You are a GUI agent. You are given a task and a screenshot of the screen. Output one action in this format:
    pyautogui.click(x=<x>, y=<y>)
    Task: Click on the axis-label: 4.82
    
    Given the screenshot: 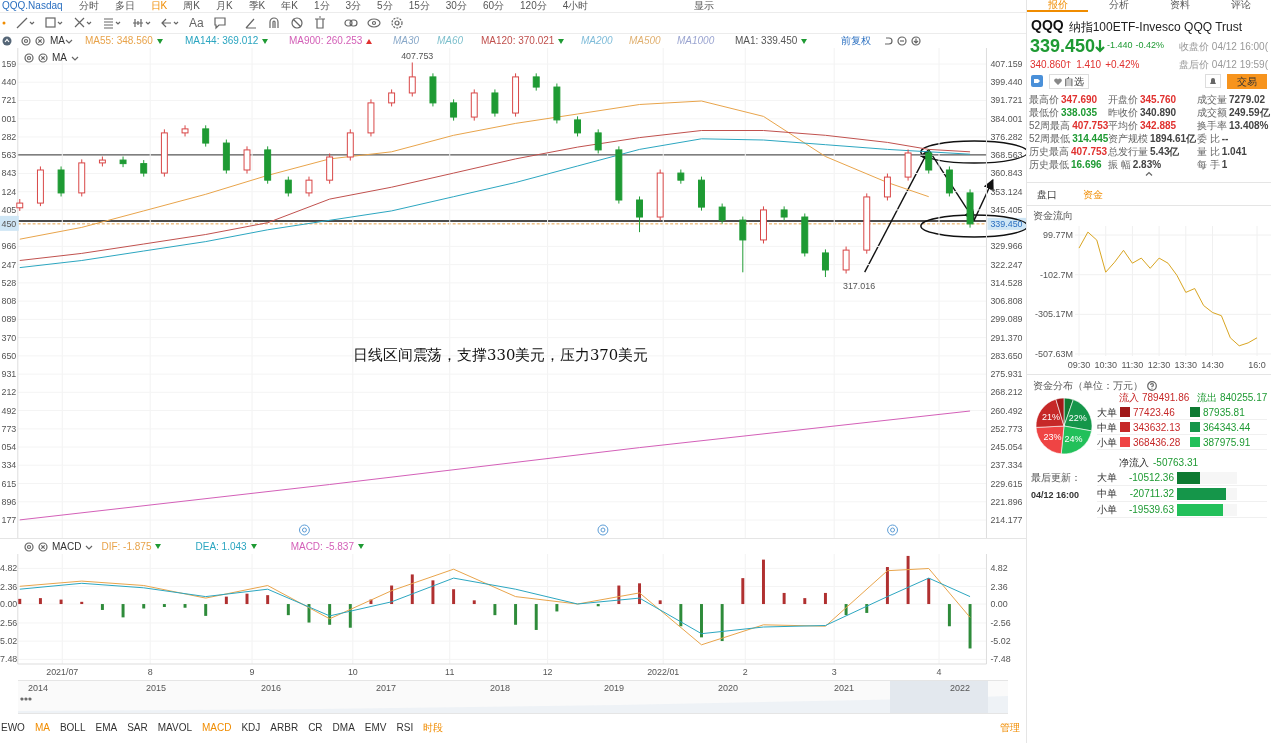 What is the action you would take?
    pyautogui.click(x=9, y=568)
    